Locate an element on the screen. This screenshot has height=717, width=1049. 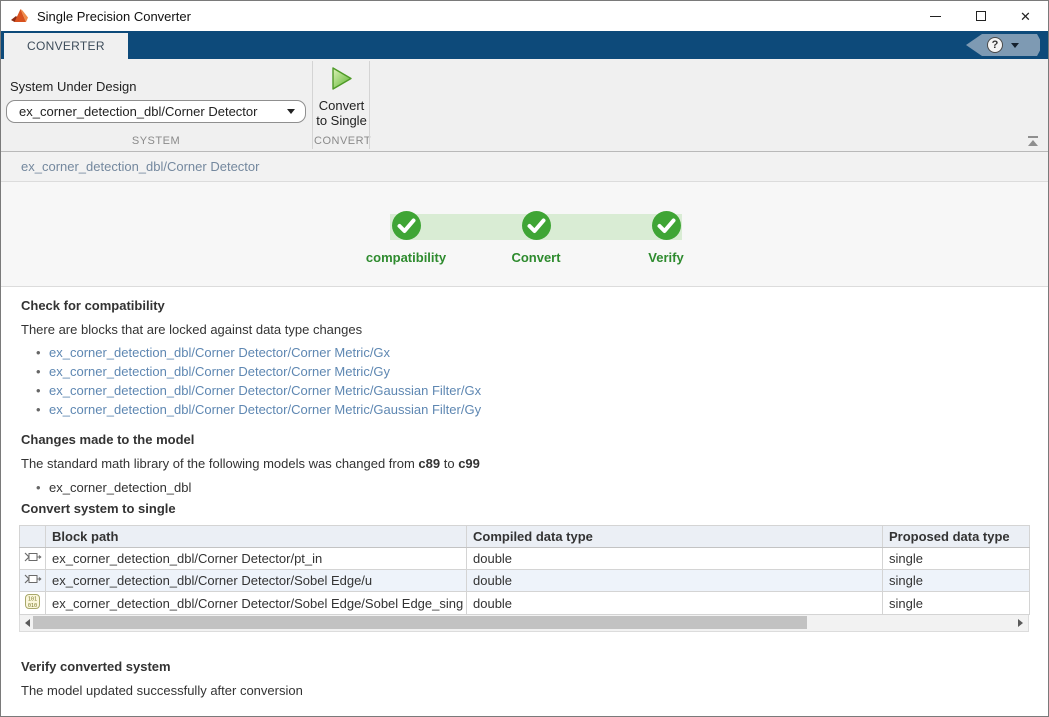
progress-steps: compatibility Convert Verify is located at coordinates (524, 234).